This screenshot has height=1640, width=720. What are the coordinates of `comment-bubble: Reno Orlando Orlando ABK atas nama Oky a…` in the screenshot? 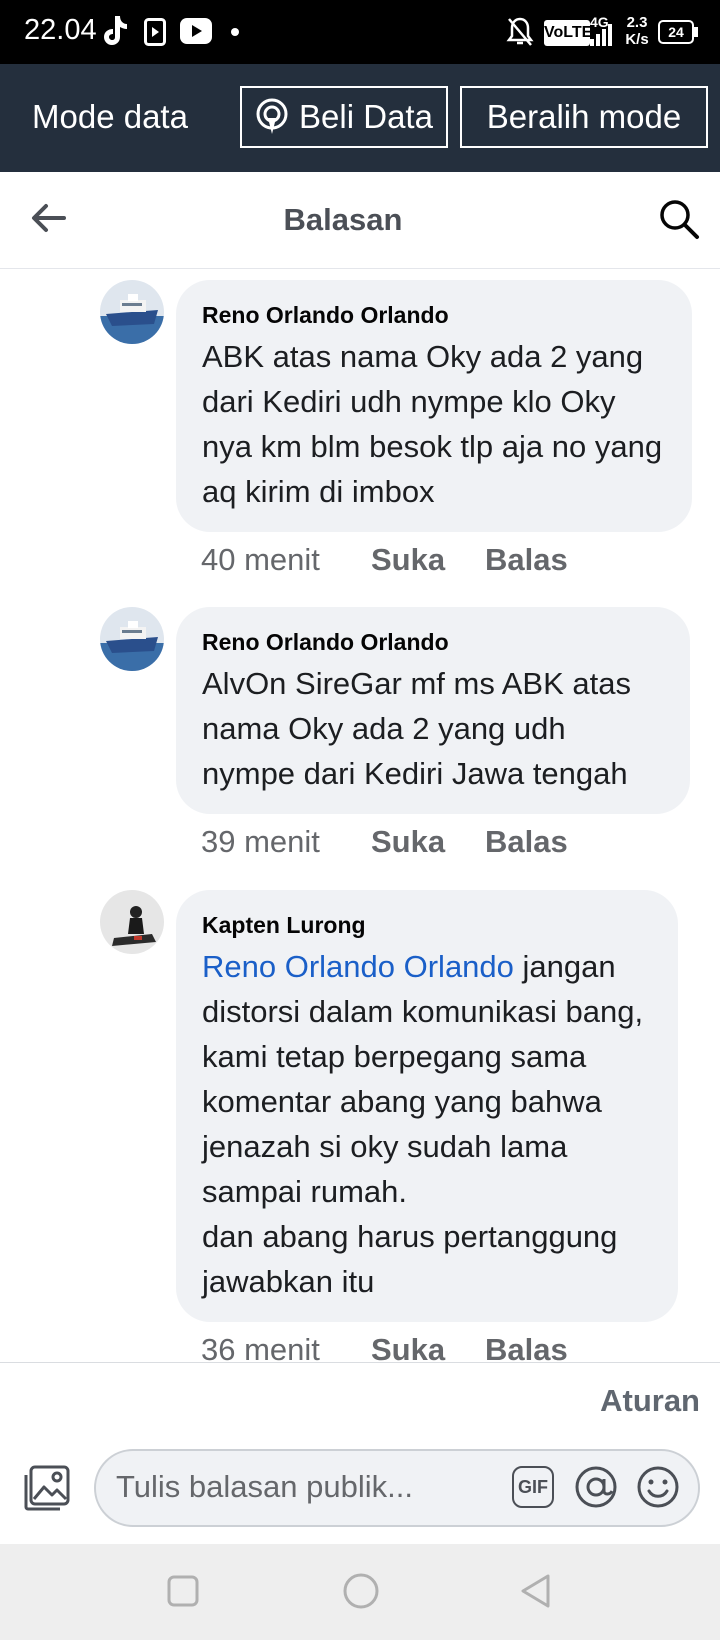 It's located at (434, 406).